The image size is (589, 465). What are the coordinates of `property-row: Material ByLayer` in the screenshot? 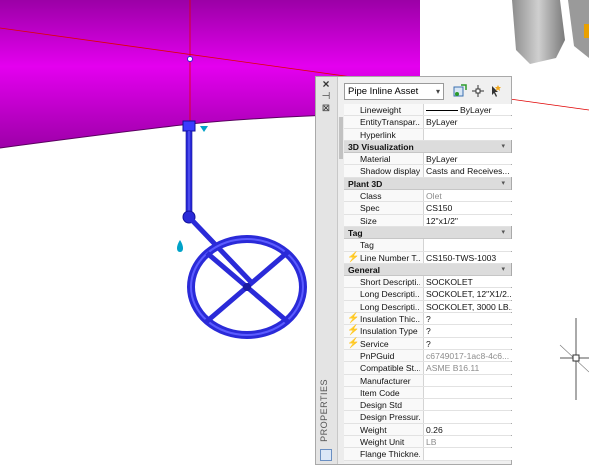 It's located at (428, 159).